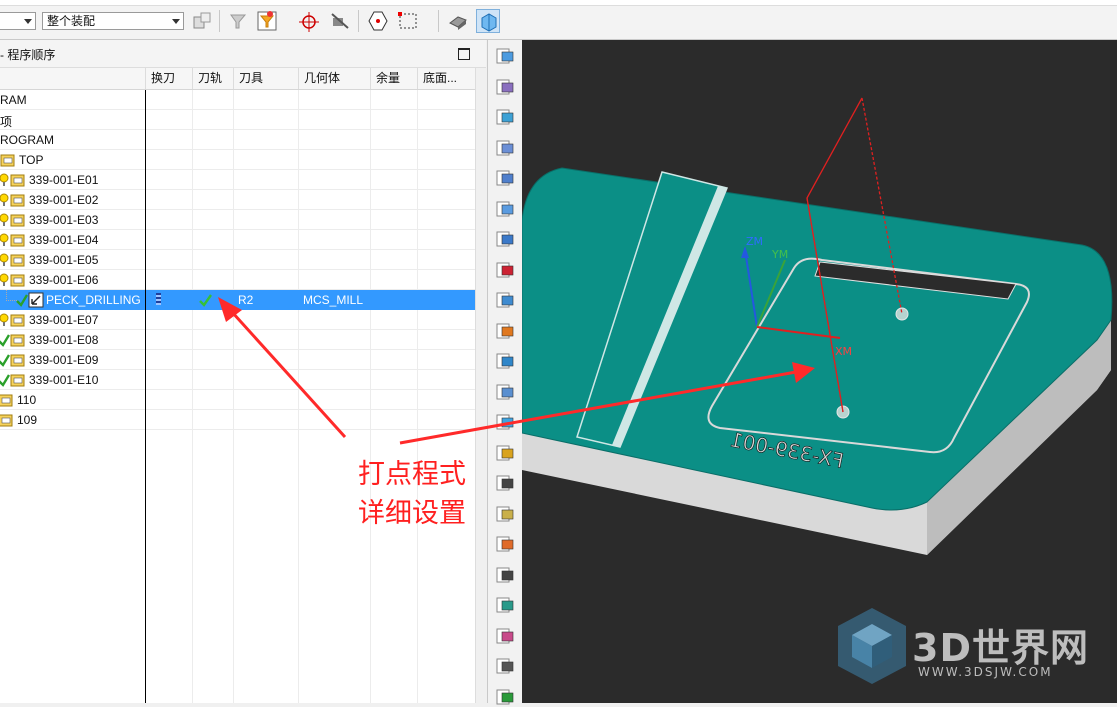 This screenshot has height=707, width=1117. What do you see at coordinates (505, 636) in the screenshot?
I see `list-icon` at bounding box center [505, 636].